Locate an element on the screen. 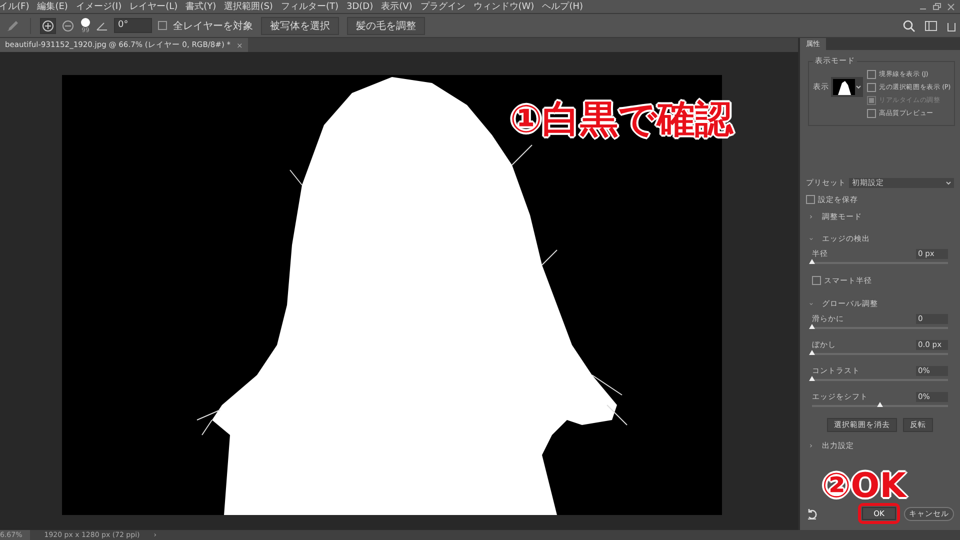  add-brush-icon is located at coordinates (48, 25).